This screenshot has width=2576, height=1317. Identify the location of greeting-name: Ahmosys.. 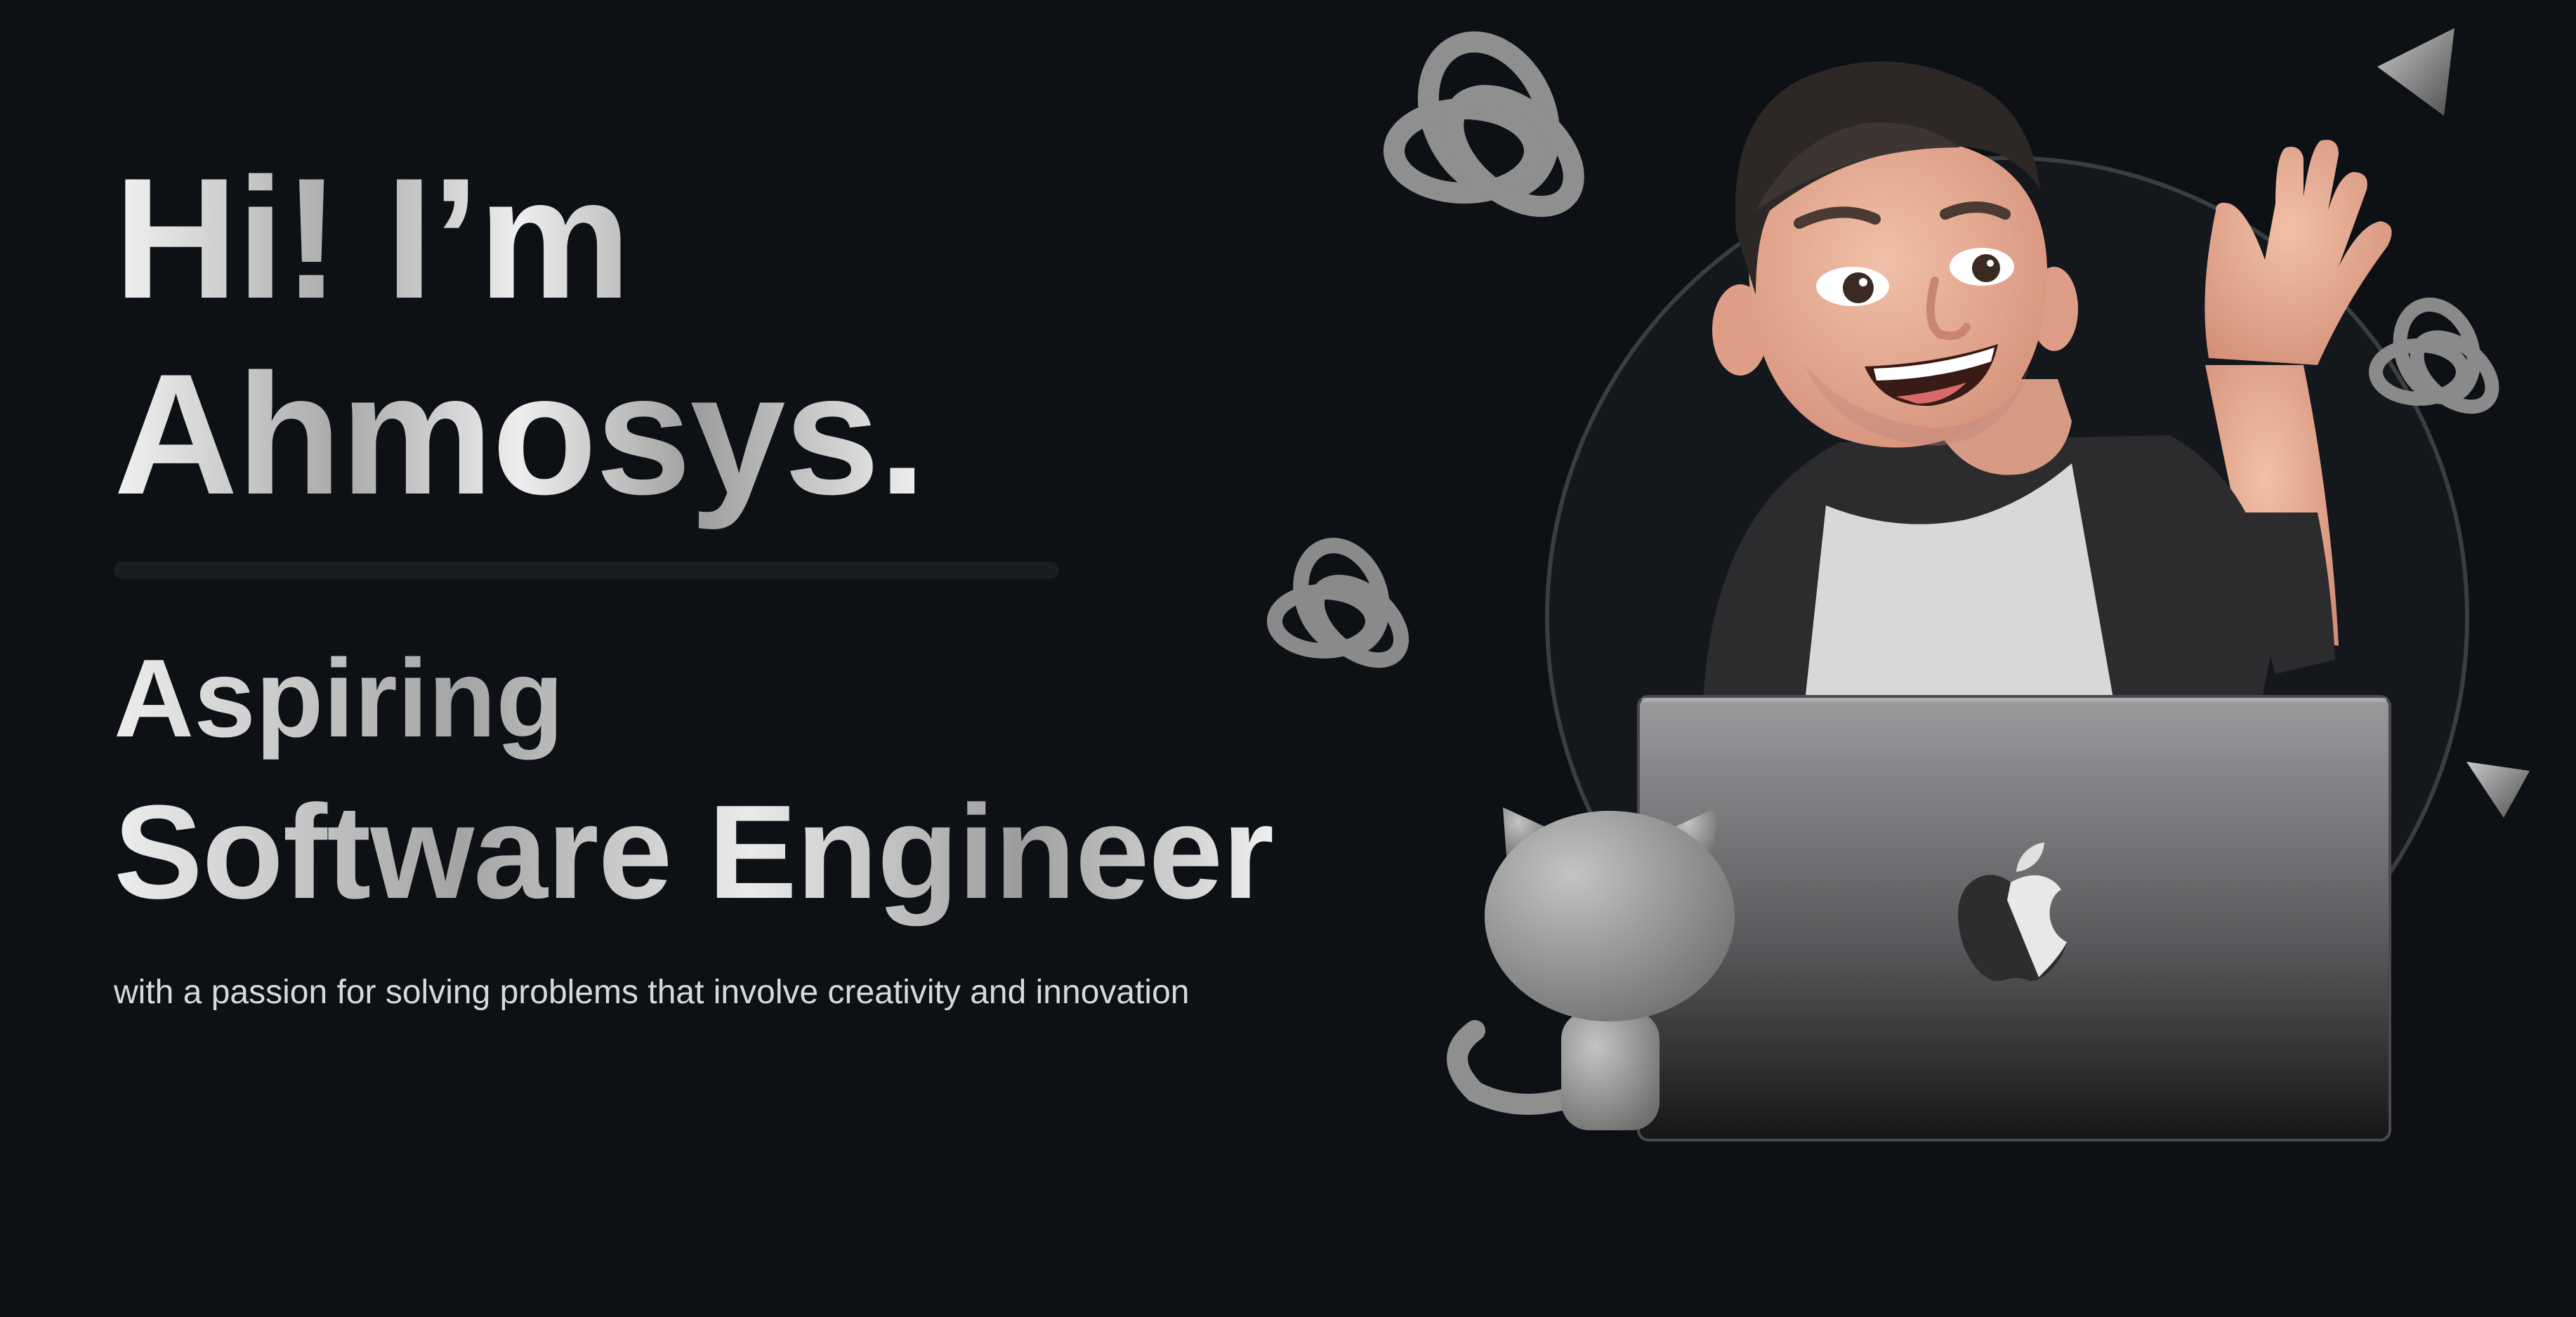
(520, 434).